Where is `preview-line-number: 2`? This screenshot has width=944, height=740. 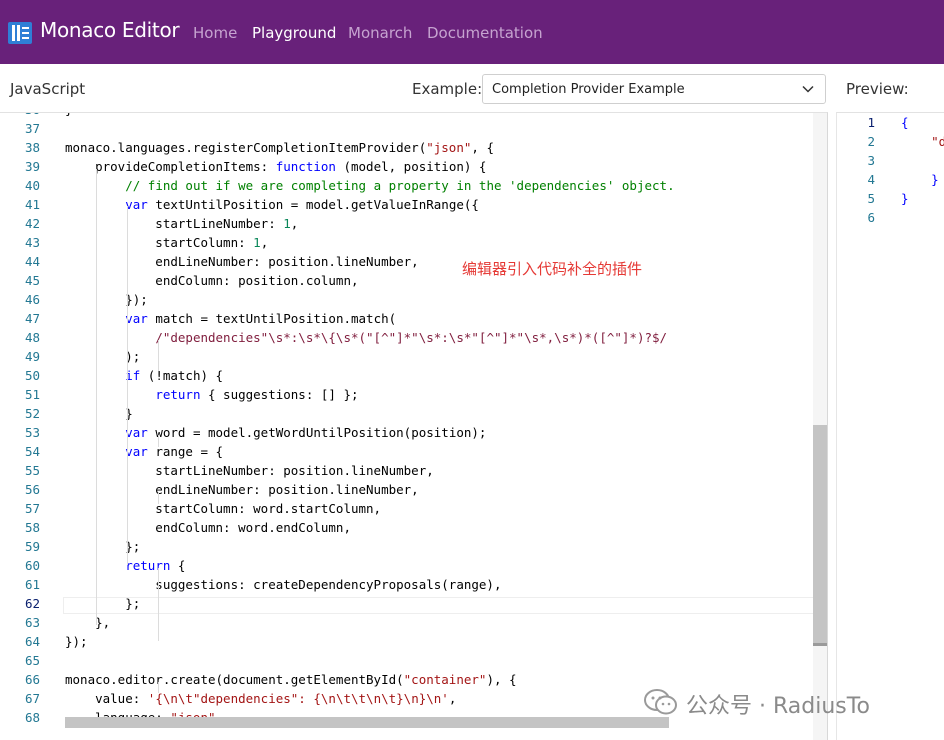
preview-line-number: 2 is located at coordinates (871, 141).